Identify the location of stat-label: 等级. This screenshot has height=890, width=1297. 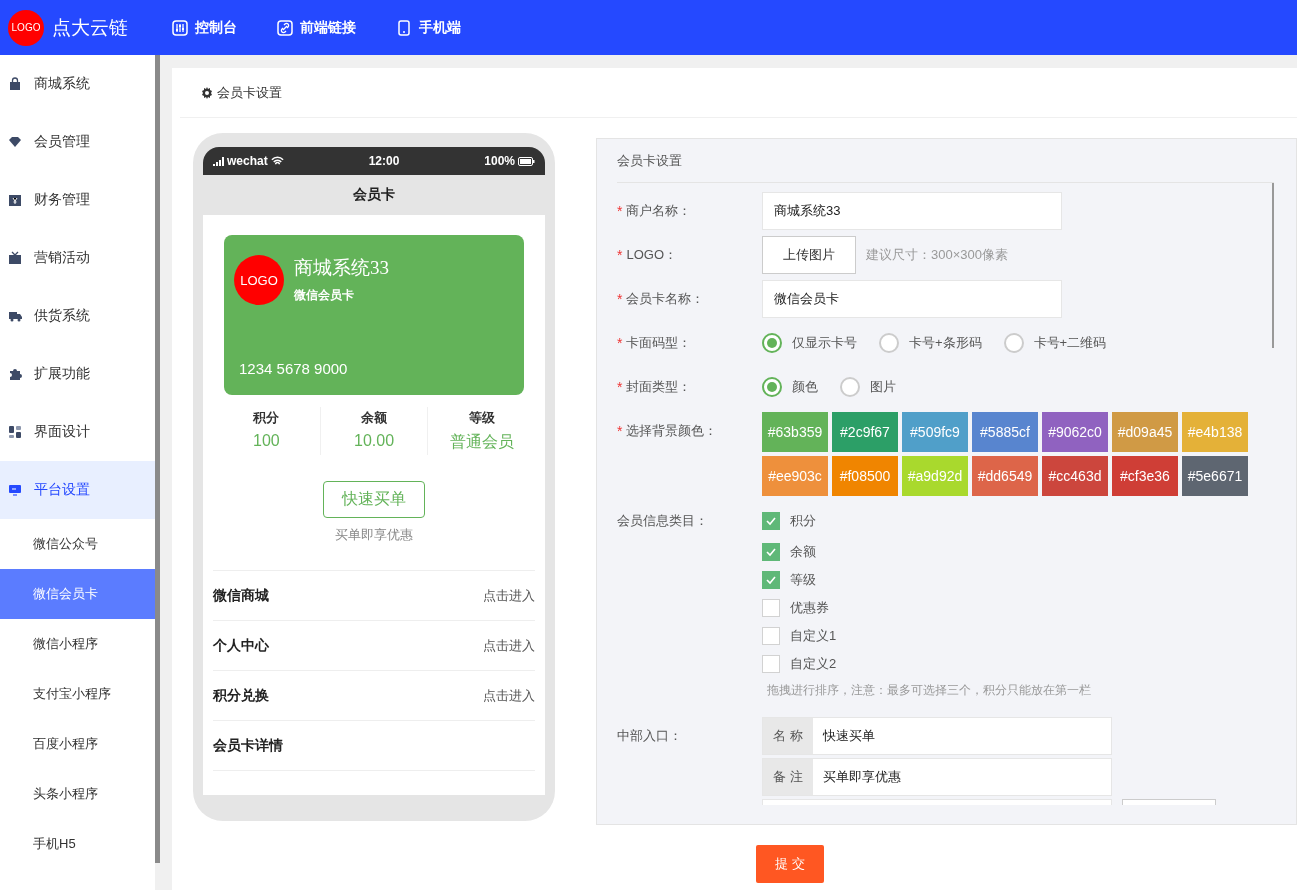
(481, 418).